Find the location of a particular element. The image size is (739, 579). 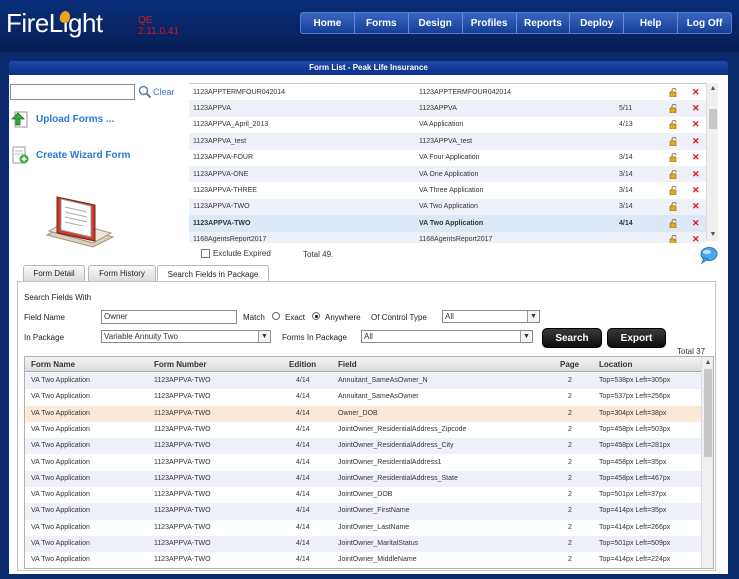

col-form-name: Form Name is located at coordinates (53, 364).